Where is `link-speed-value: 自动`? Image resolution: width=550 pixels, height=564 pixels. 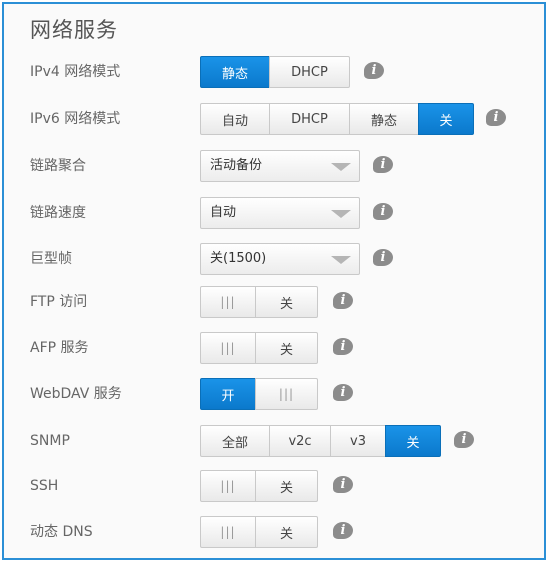 link-speed-value: 自动 is located at coordinates (223, 212).